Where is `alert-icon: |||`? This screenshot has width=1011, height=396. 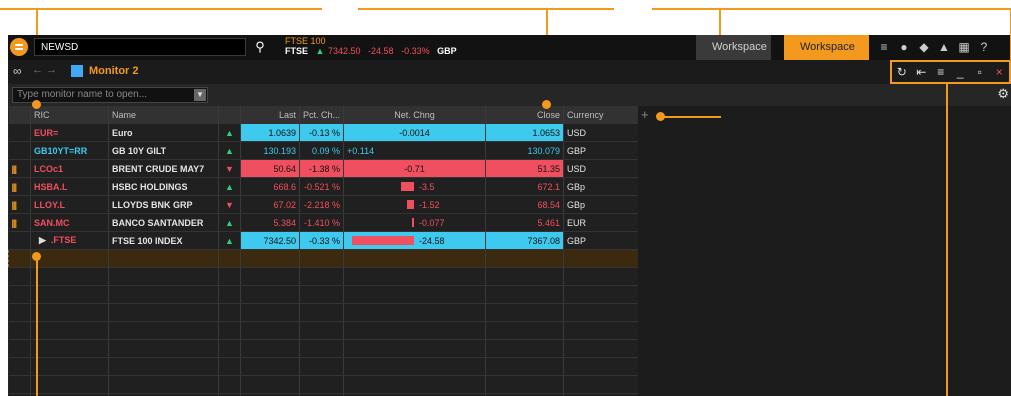
alert-icon: ||| is located at coordinates (19, 204).